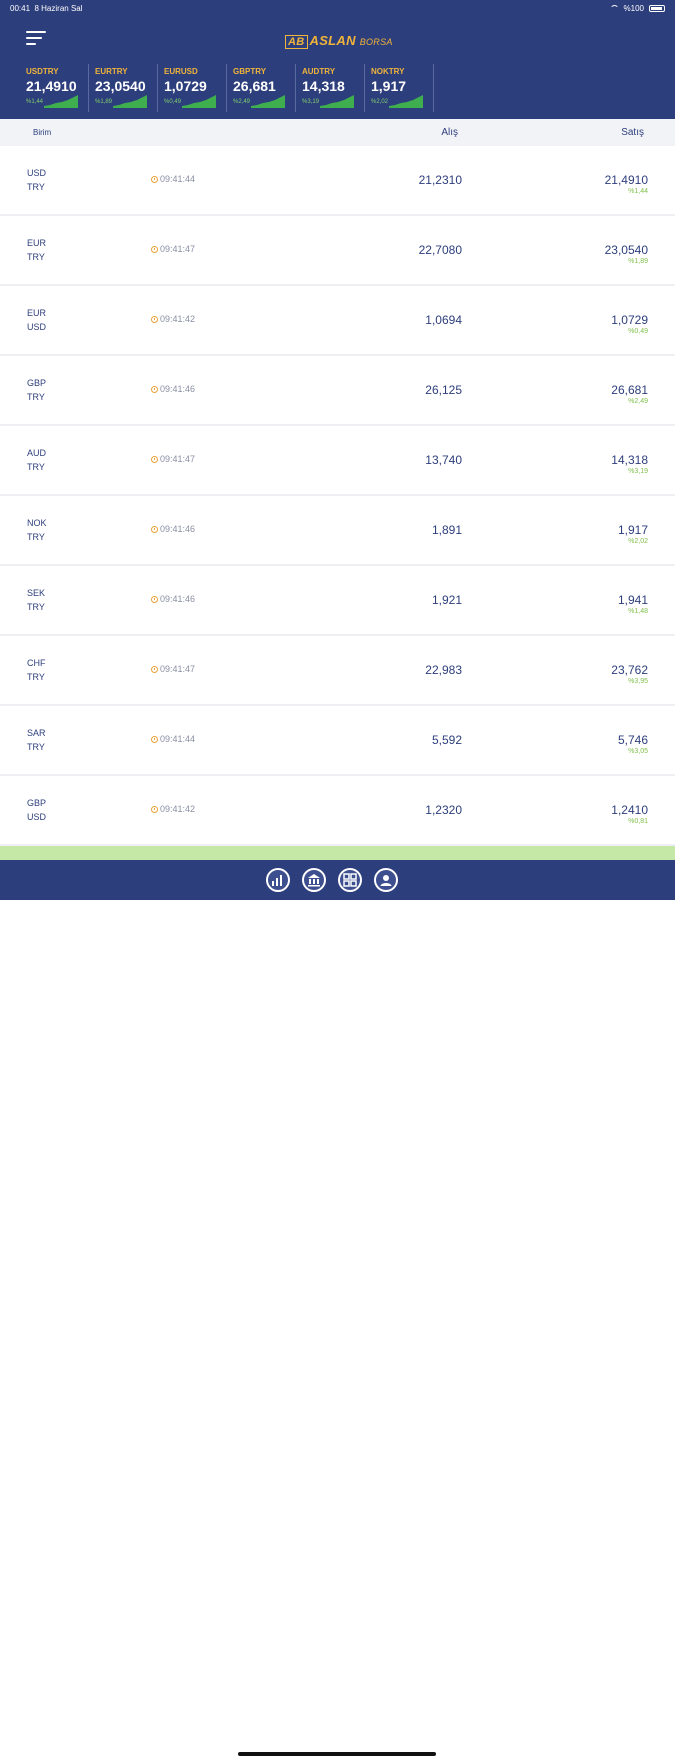 The width and height of the screenshot is (675, 1756). I want to click on buy-price: 1,0694, so click(443, 320).